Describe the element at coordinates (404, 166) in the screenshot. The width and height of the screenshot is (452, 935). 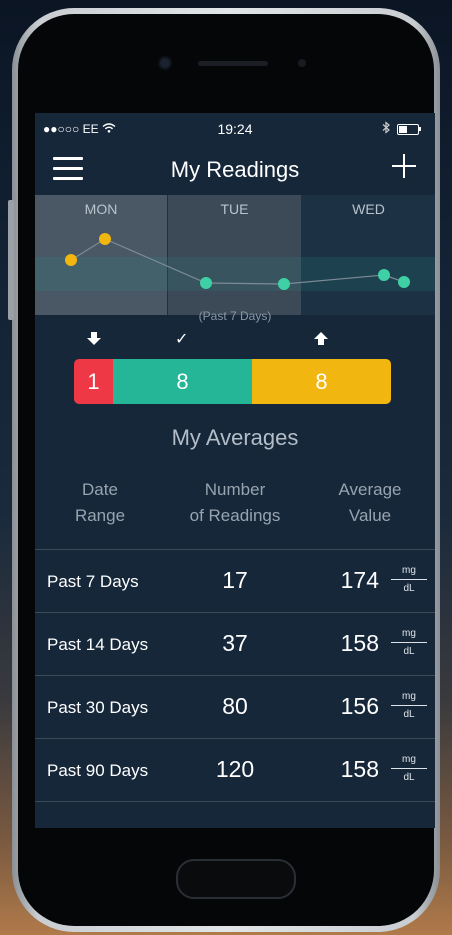
I see `plus-icon` at that location.